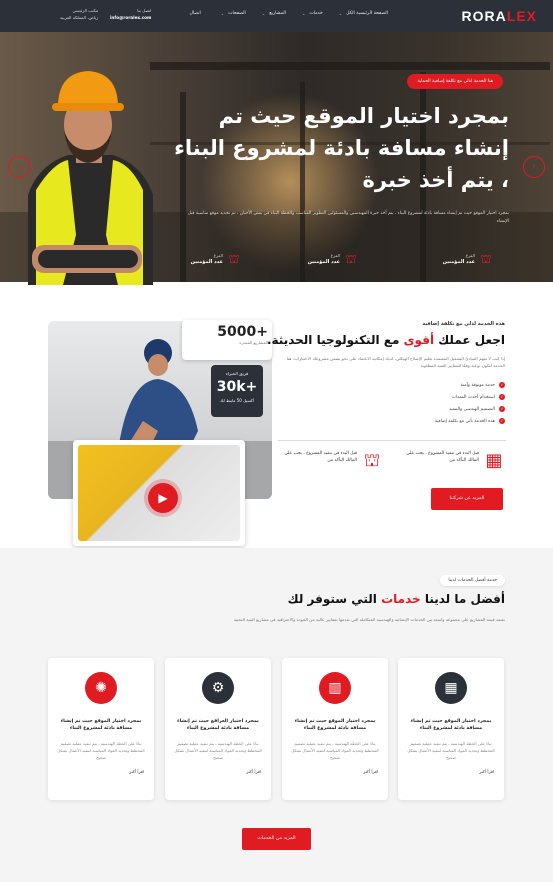 This screenshot has width=553, height=882. Describe the element at coordinates (392, 440) in the screenshot. I see `divider` at that location.